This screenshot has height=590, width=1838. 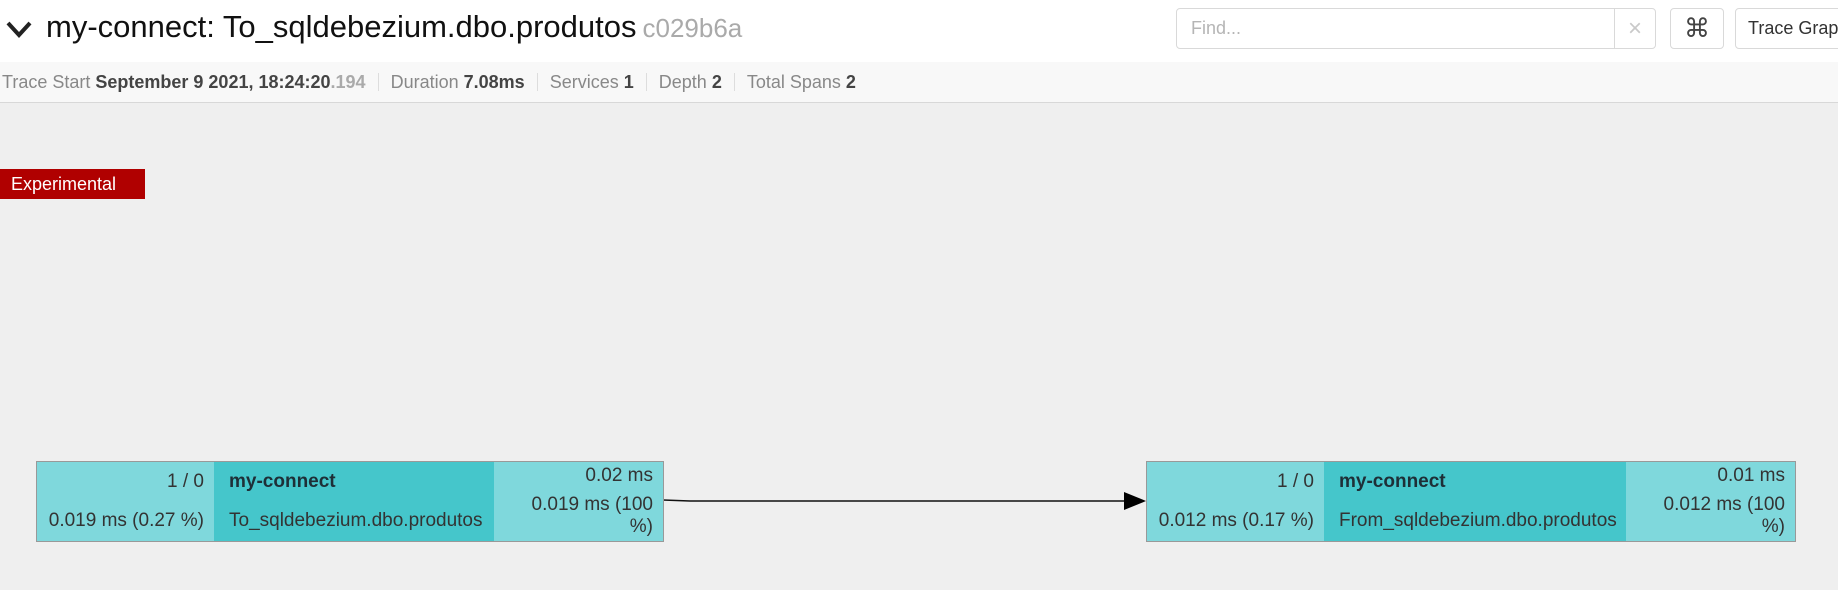 I want to click on node-operation-name: From_sqldebezium.dbo.produtos, so click(x=1478, y=521).